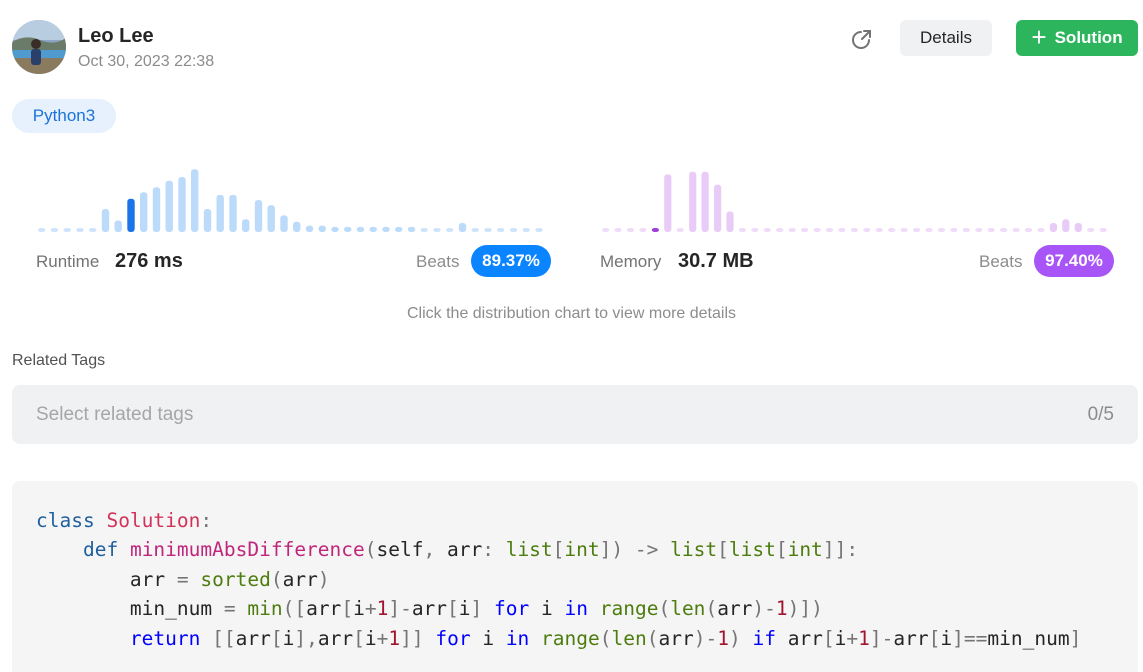  What do you see at coordinates (296, 200) in the screenshot?
I see `runtime-distribution-chart` at bounding box center [296, 200].